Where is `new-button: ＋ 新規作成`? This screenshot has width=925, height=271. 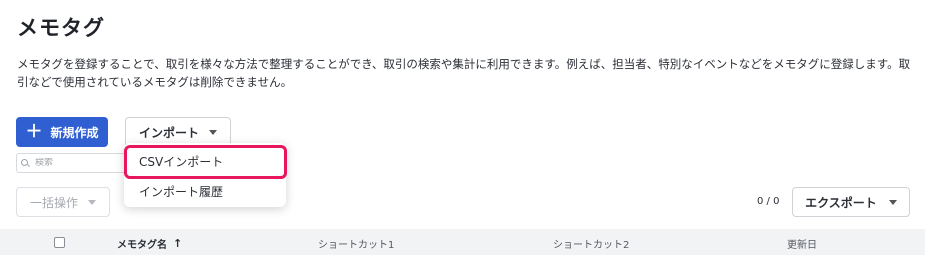
new-button: ＋ 新規作成 is located at coordinates (62, 132).